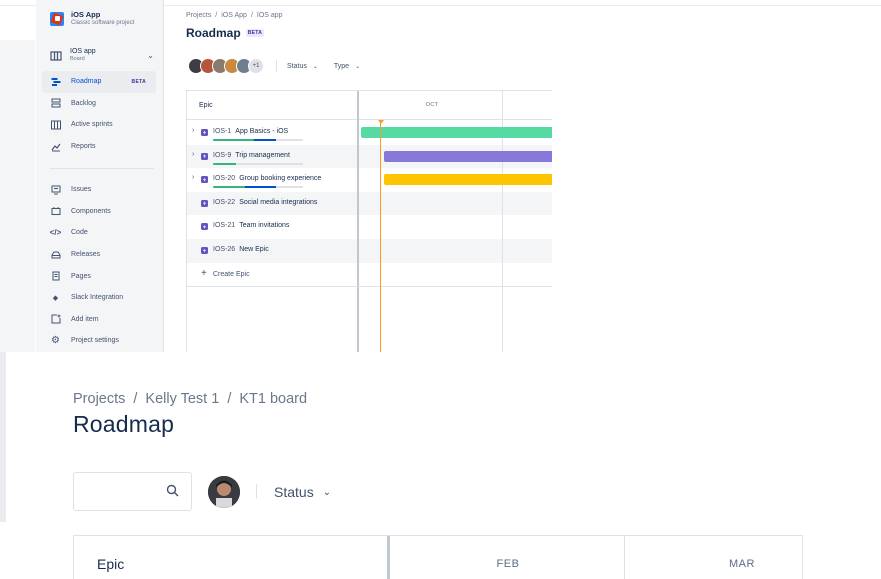 The image size is (881, 579). I want to click on create-epic-row: + Create Epic, so click(369, 275).